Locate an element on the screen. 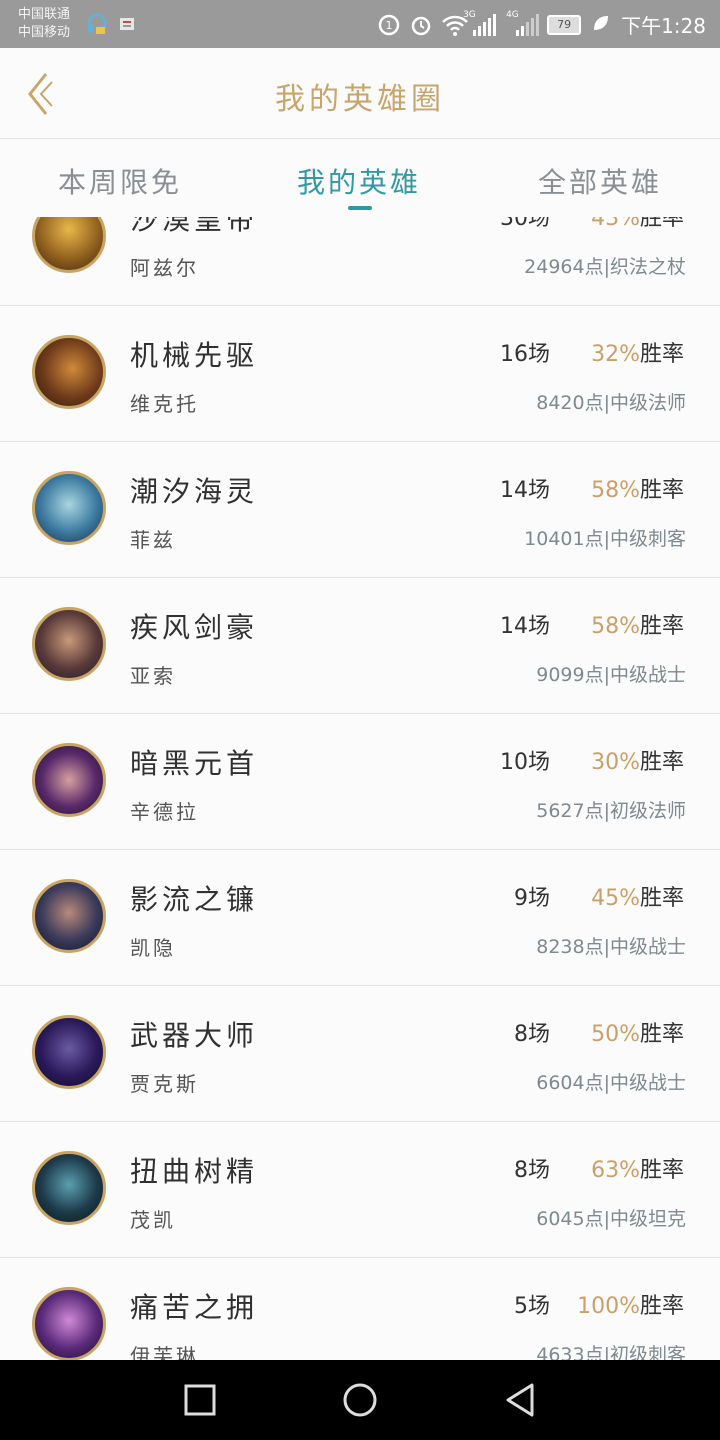  notification-icon is located at coordinates (127, 24).